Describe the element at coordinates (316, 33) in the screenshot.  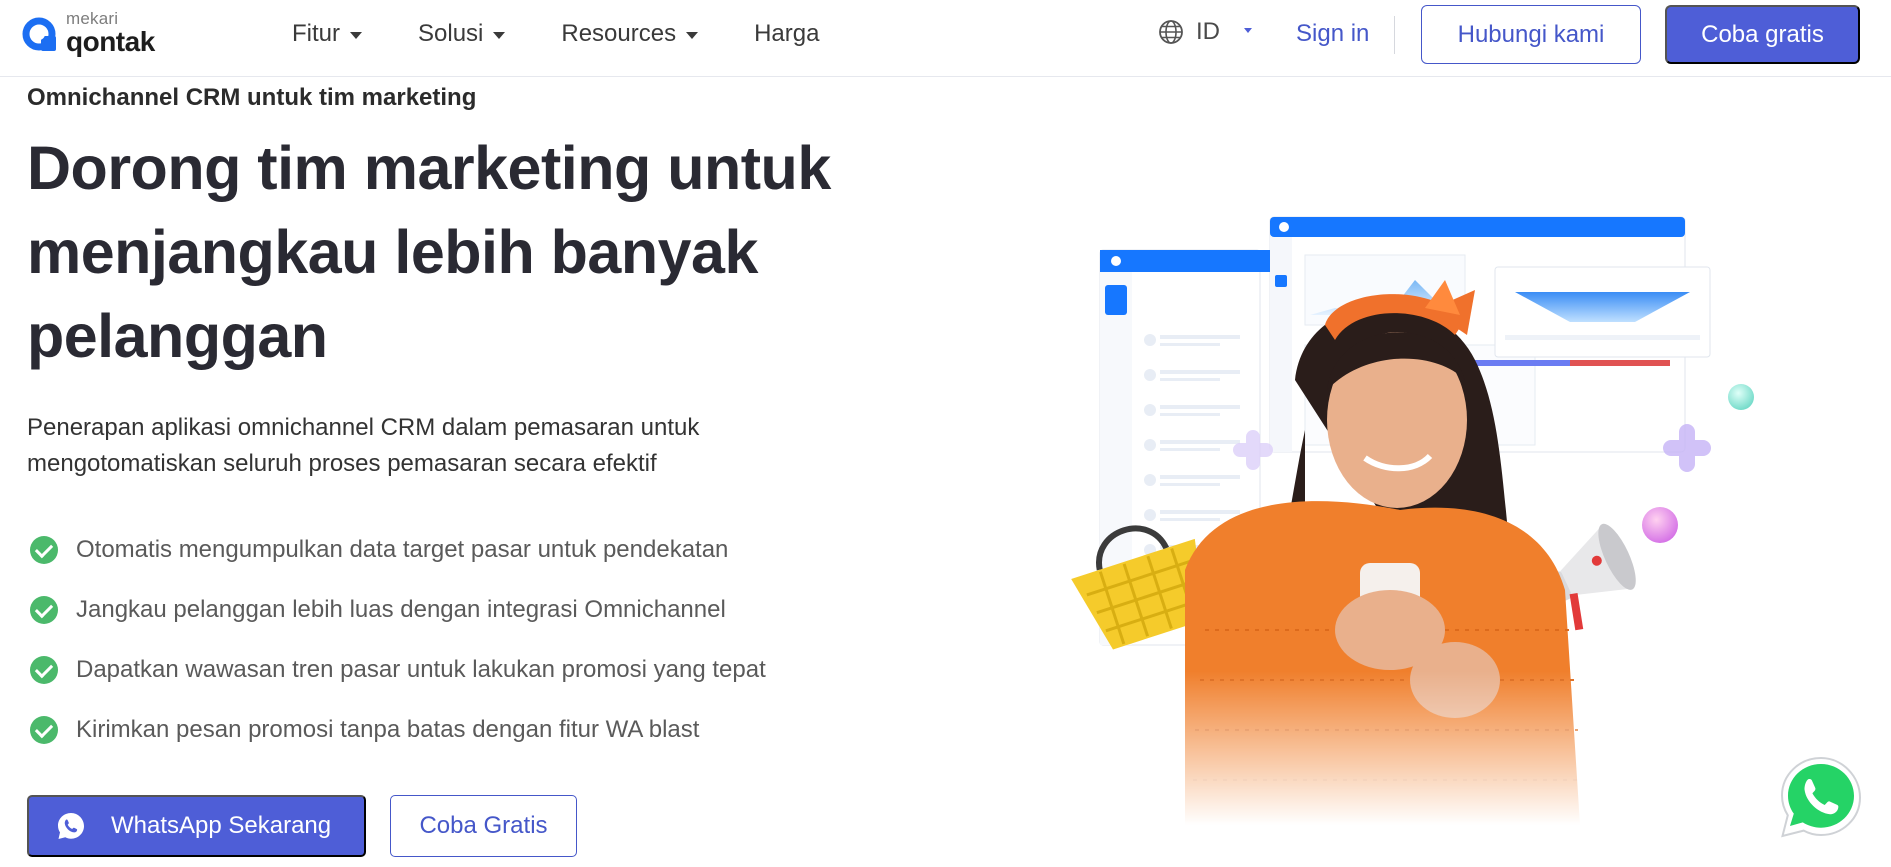
I see `nav-item-label: Fitur` at that location.